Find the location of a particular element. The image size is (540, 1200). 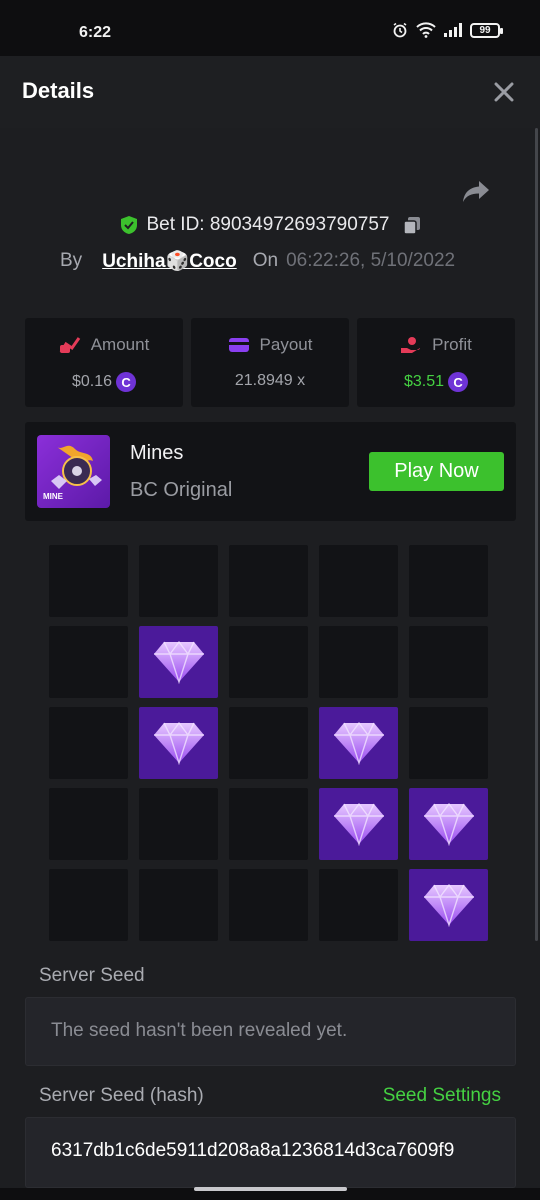

alarm-icon is located at coordinates (400, 30).